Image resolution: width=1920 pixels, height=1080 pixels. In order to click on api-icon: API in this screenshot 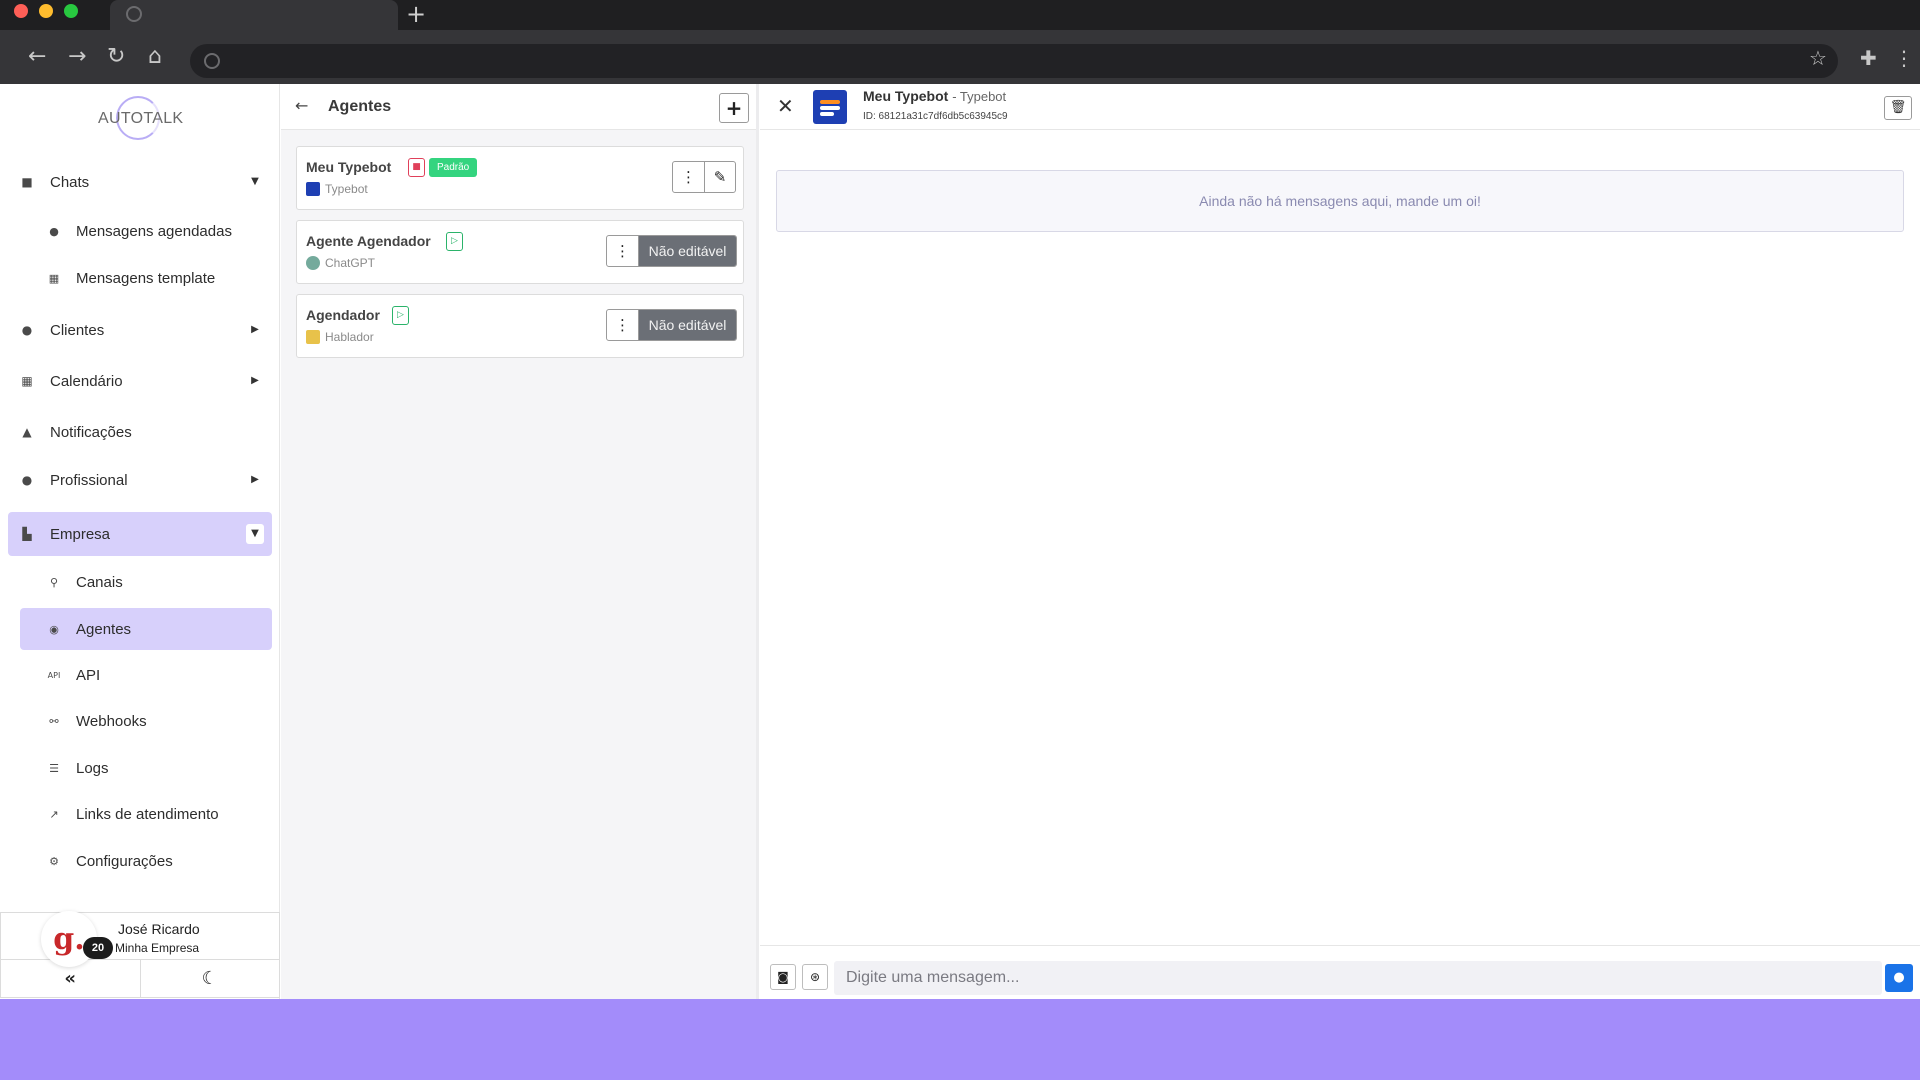, I will do `click(54, 675)`.